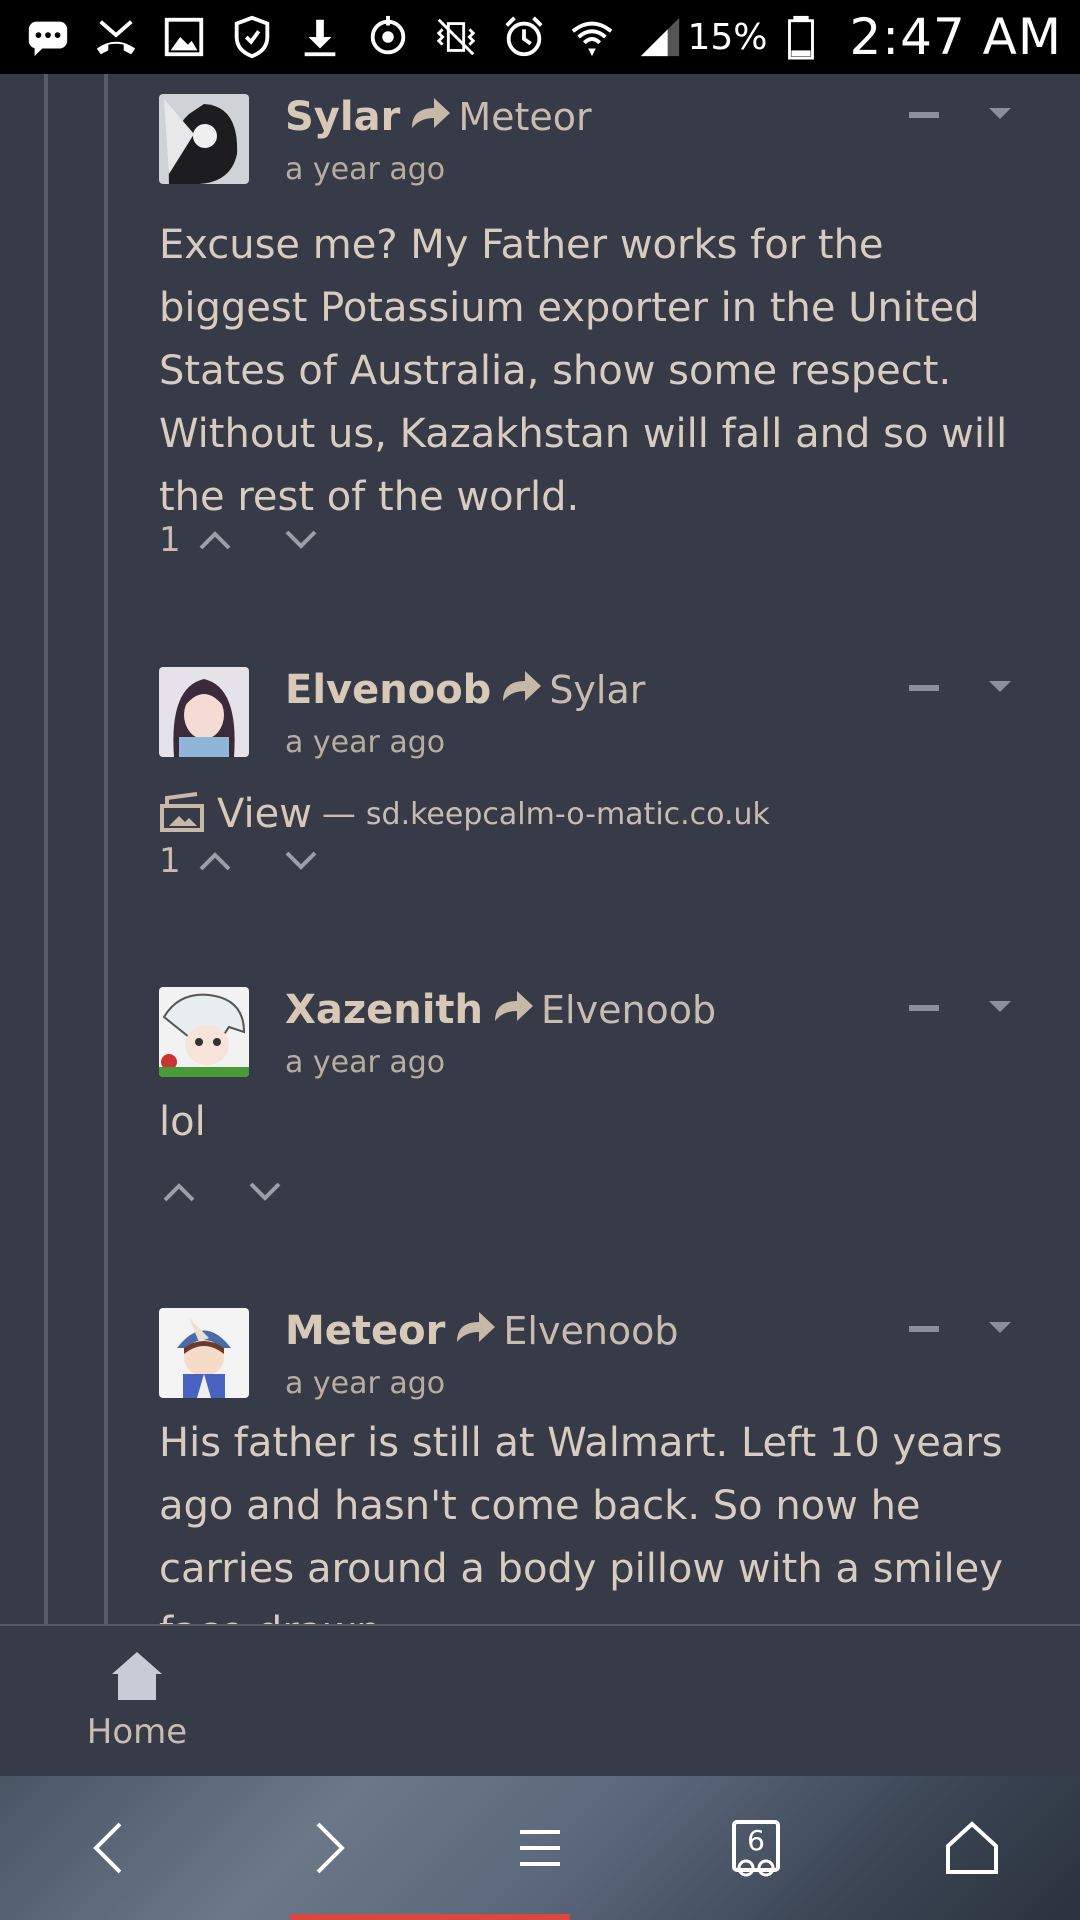 This screenshot has width=1080, height=1920. I want to click on view-link-label: View, so click(264, 814).